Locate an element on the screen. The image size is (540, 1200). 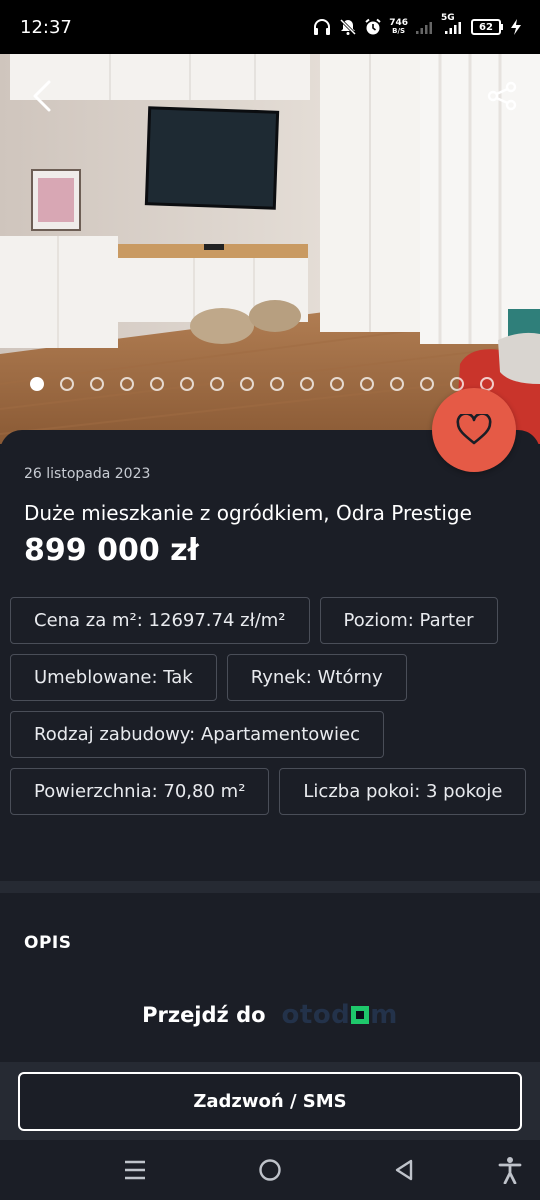
menu-icon is located at coordinates (135, 1170).